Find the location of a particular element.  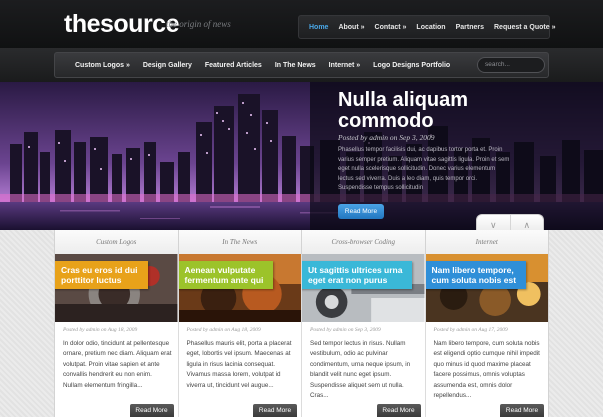

nav-item-contact: Contact is located at coordinates (391, 27).